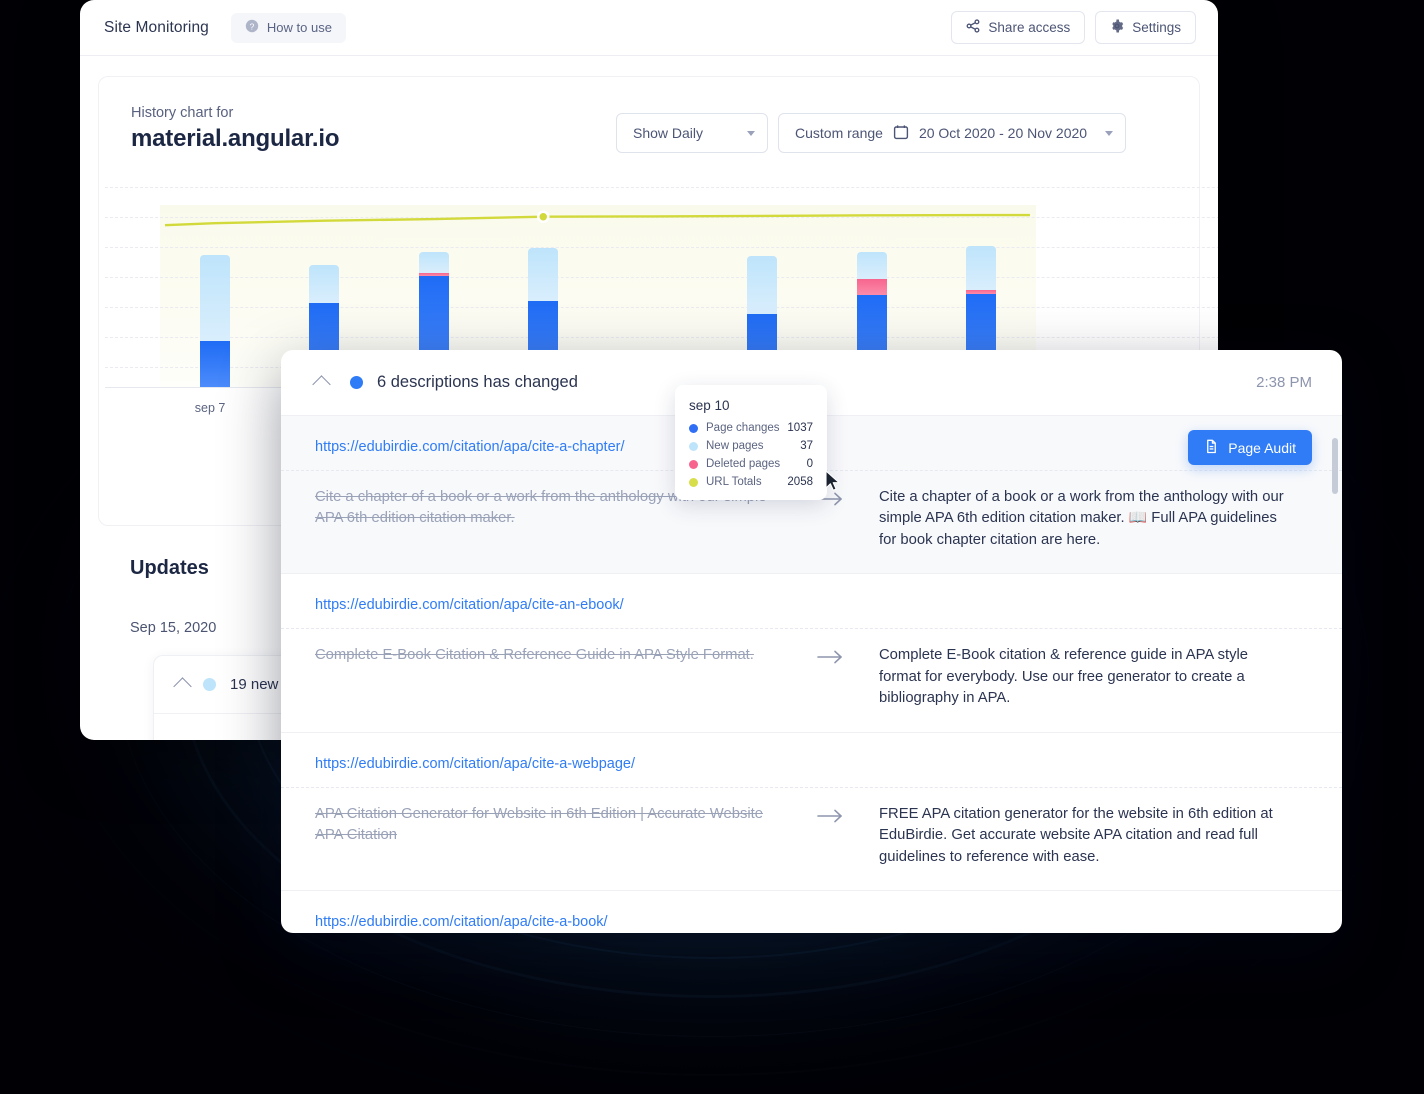 The image size is (1424, 1094). Describe the element at coordinates (214, 363) in the screenshot. I see `bar-segment-chg` at that location.